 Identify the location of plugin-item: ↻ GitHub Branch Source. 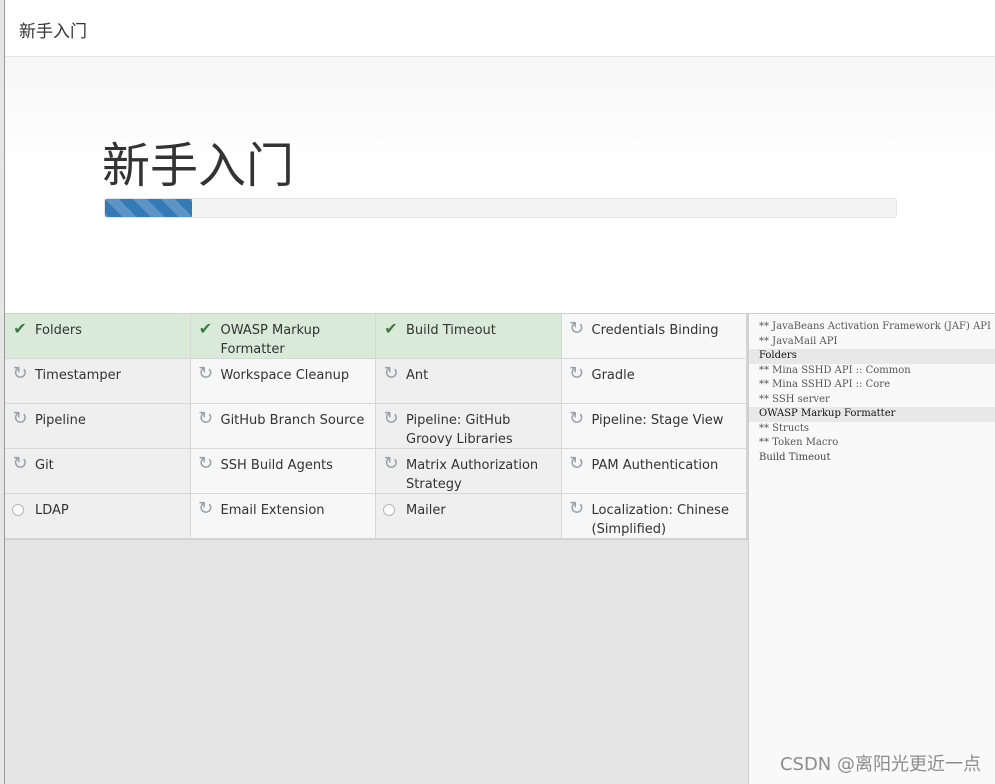
(283, 426).